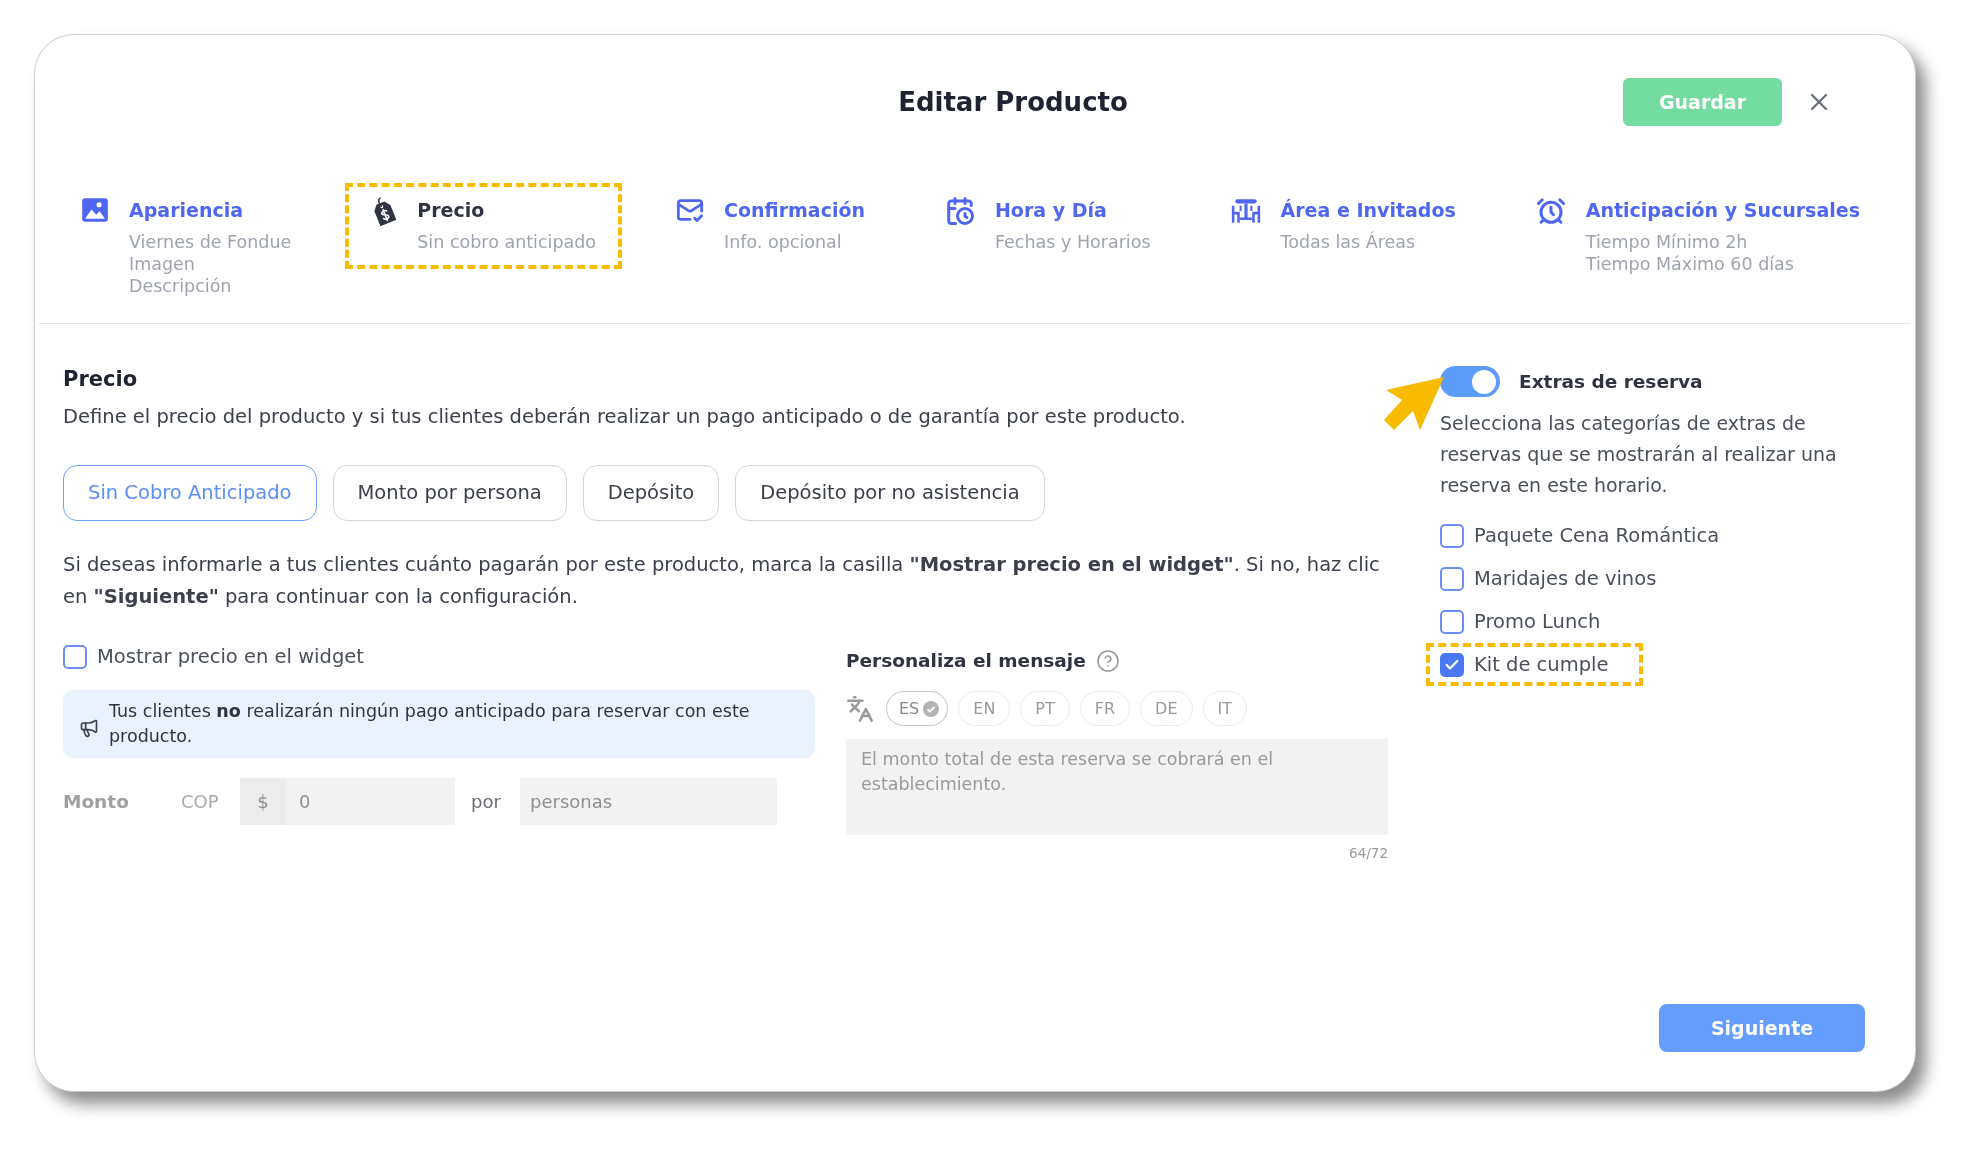 The image size is (1980, 1158). I want to click on per-label: por, so click(486, 802).